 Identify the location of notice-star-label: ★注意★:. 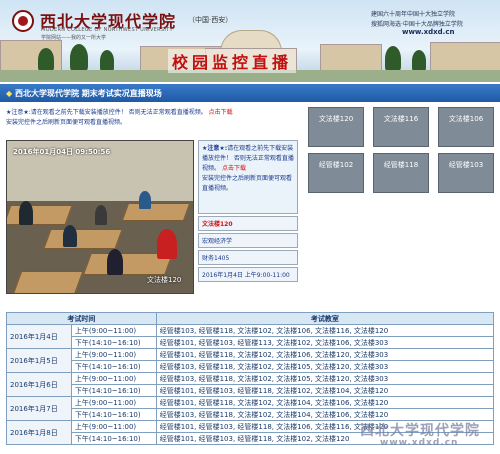
(215, 148).